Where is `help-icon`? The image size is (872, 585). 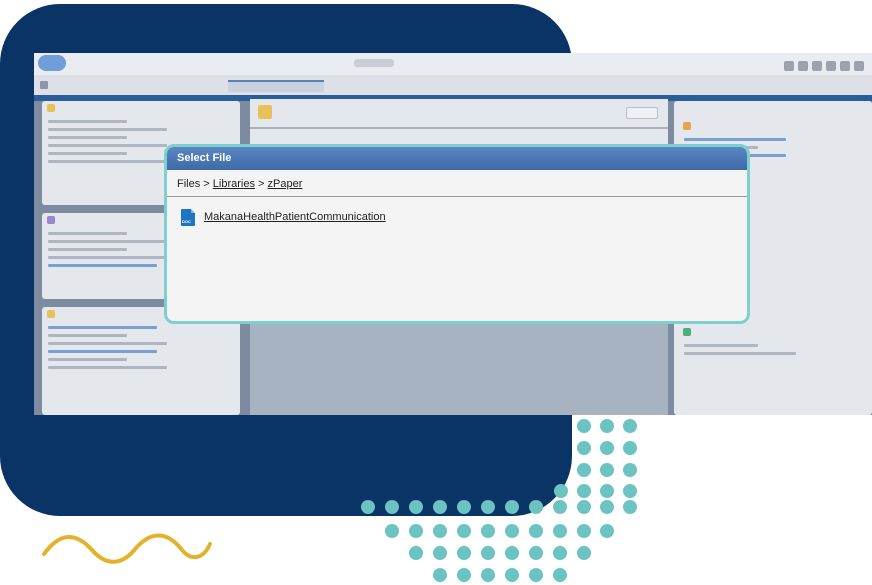 help-icon is located at coordinates (817, 66).